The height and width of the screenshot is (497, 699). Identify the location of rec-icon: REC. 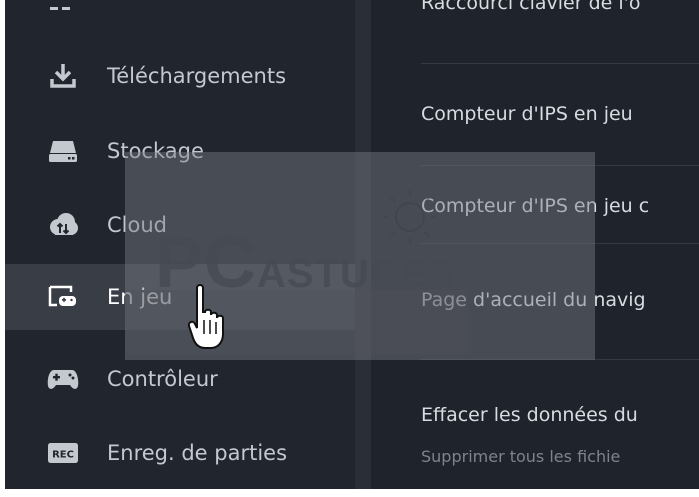
(63, 453).